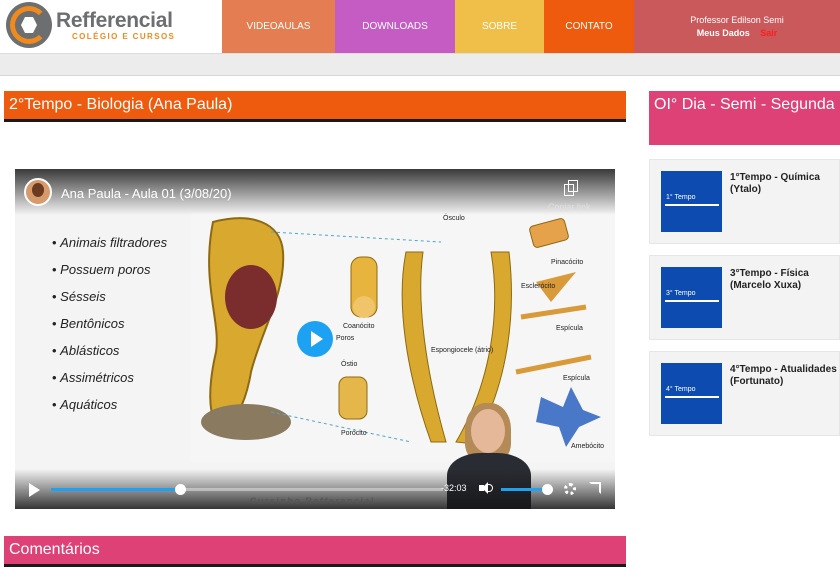 This screenshot has width=840, height=579. What do you see at coordinates (744, 201) in the screenshot?
I see `lesson-card: 1° Tempo 1°Tempo - Química (Ytalo)` at bounding box center [744, 201].